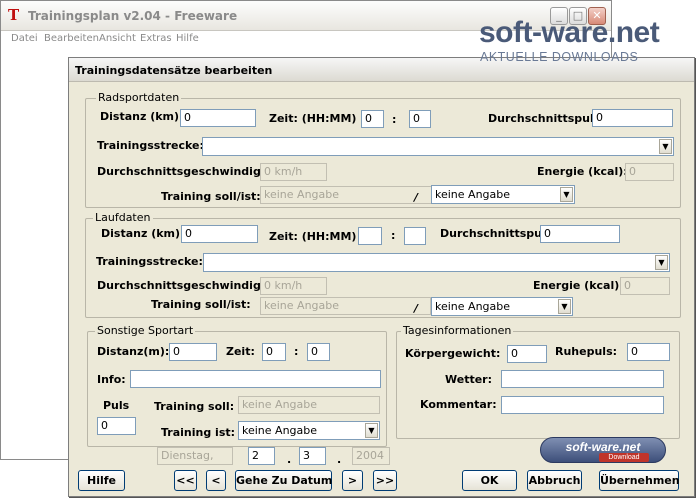 This screenshot has width=697, height=500. Describe the element at coordinates (345, 306) in the screenshot. I see `lauf-soll-field: keine Angabe` at that location.